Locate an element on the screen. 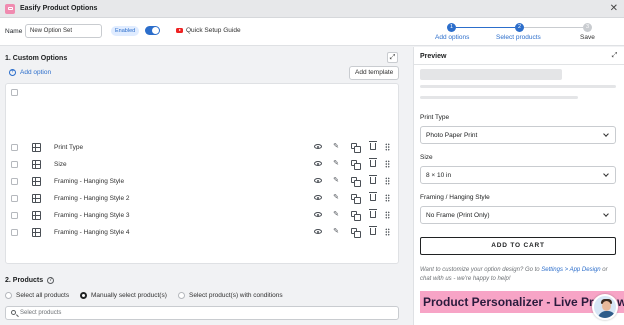 The image size is (624, 325). step-3-label: Save is located at coordinates (587, 37).